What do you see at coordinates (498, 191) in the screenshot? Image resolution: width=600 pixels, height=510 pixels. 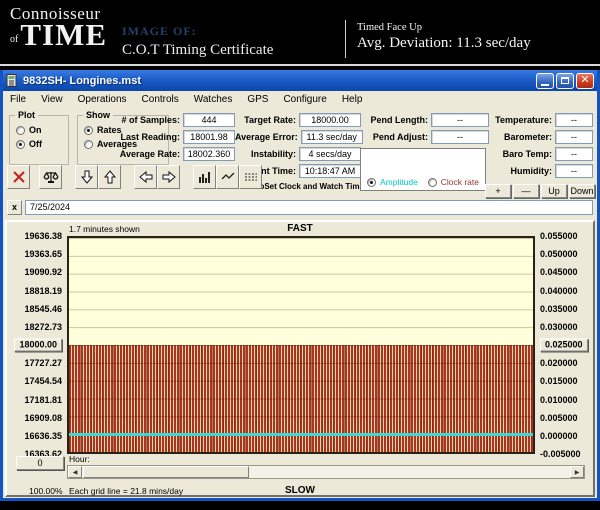 I see `plus-button: +` at bounding box center [498, 191].